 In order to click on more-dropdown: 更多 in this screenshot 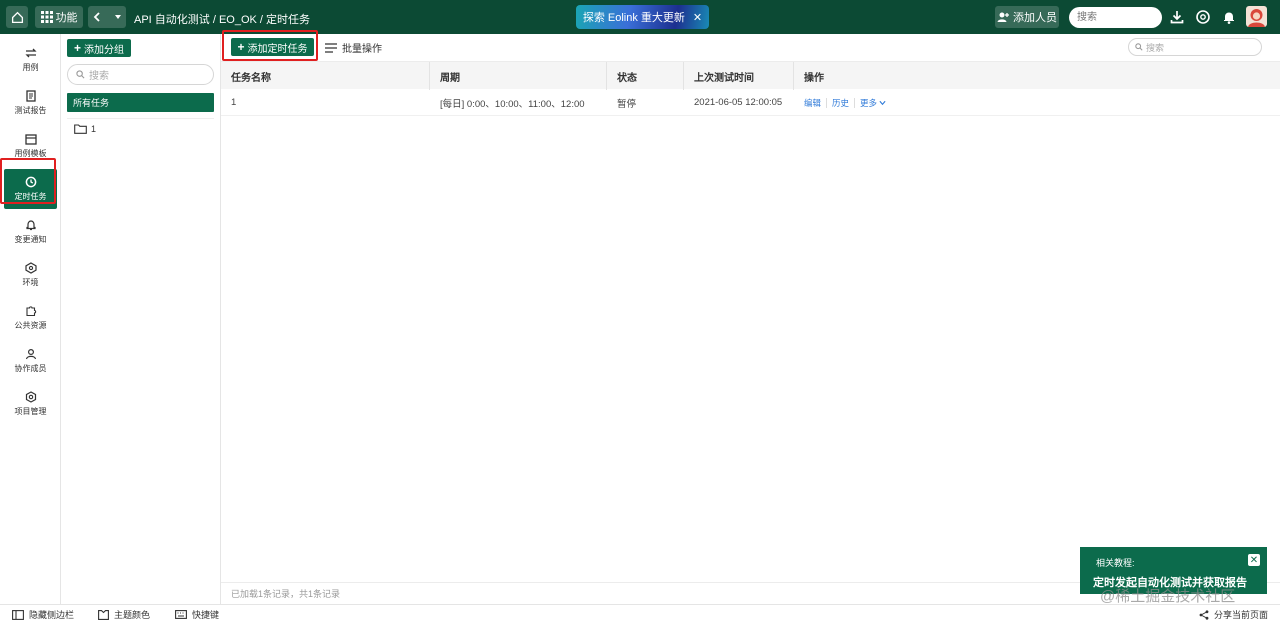, I will do `click(873, 103)`.